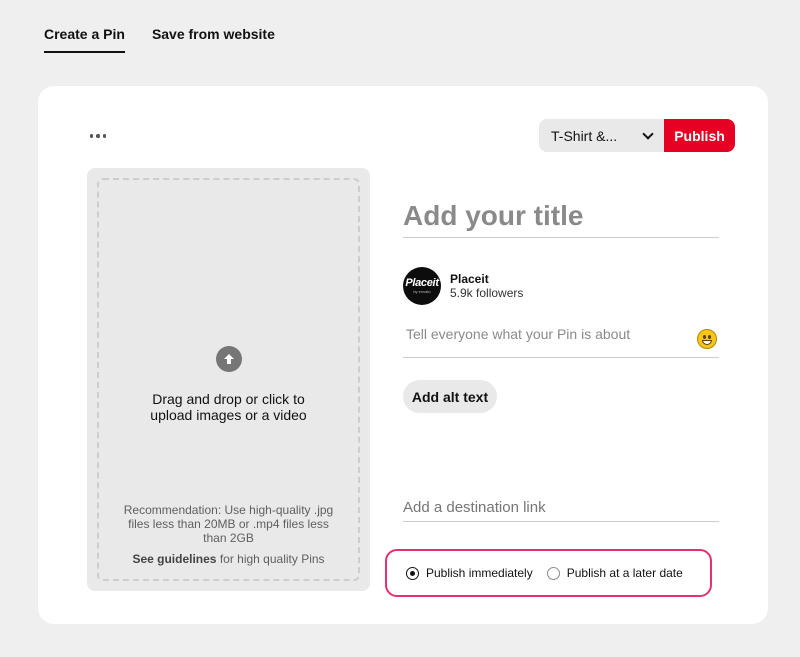 This screenshot has width=800, height=657. Describe the element at coordinates (648, 133) in the screenshot. I see `chevron-down-icon` at that location.